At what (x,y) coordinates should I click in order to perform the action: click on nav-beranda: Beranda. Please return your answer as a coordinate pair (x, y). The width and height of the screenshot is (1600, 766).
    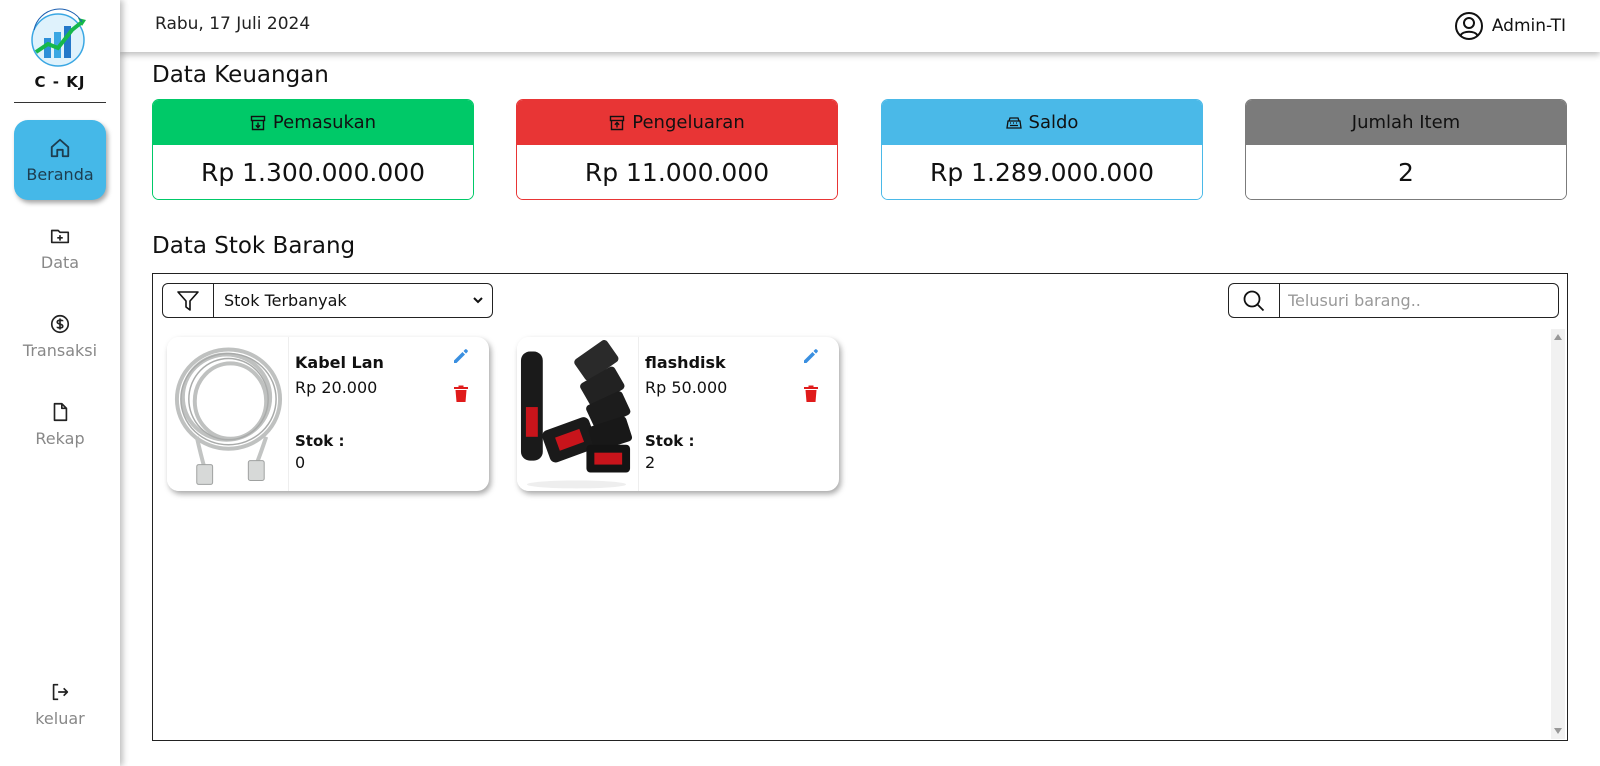
    Looking at the image, I should click on (60, 160).